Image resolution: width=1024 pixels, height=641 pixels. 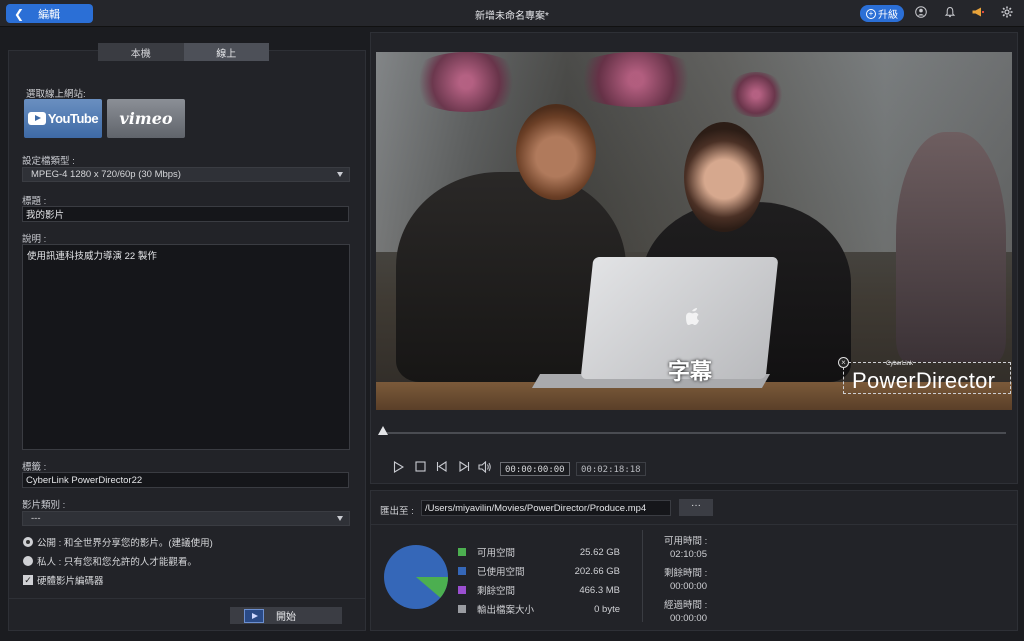 What do you see at coordinates (36, 518) in the screenshot?
I see `category-value: ---` at bounding box center [36, 518].